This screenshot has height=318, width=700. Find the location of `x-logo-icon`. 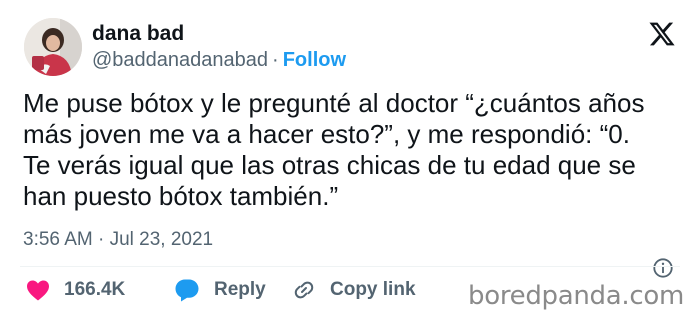

x-logo-icon is located at coordinates (662, 34).